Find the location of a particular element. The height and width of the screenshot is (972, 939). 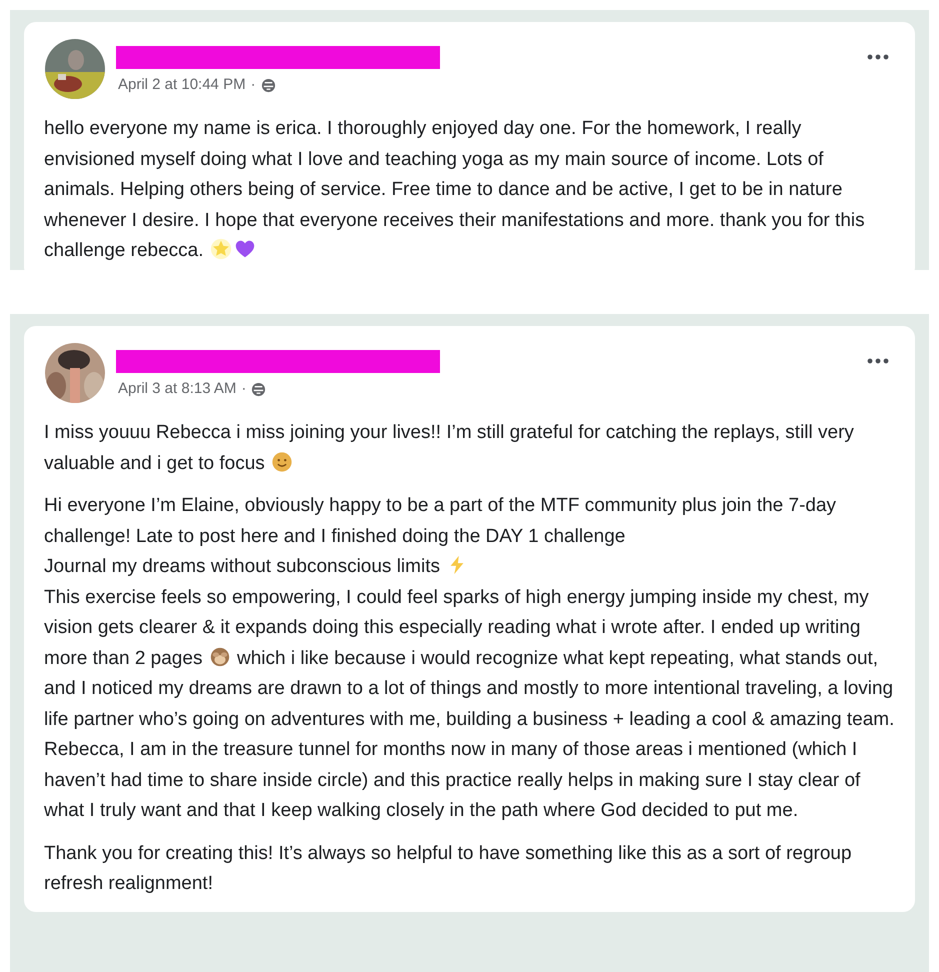

post-text: hello everyone my name is erica. I thoroughly enjoyed day one. For the homework, I really envisioned myself doing what I love and teaching yoga as my main source of income. Lots of animals. Helping others being of service. Free time to dance and be active, I get to be in nature whenever I desire. I hope that everyone receives their manifestations and more. thank you for this challenge rebecca. is located at coordinates (455, 190).